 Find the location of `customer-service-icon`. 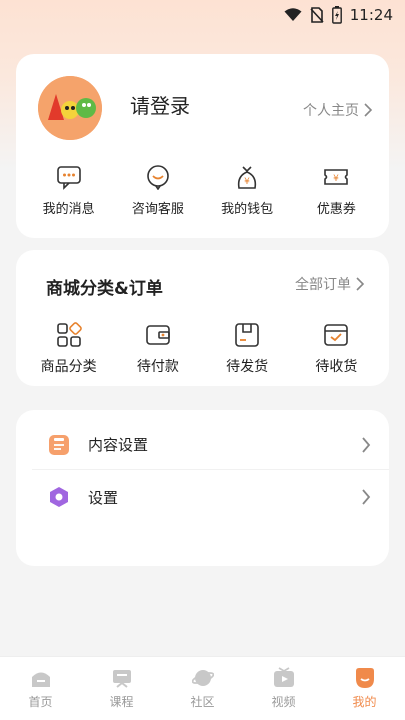

customer-service-icon is located at coordinates (158, 177).